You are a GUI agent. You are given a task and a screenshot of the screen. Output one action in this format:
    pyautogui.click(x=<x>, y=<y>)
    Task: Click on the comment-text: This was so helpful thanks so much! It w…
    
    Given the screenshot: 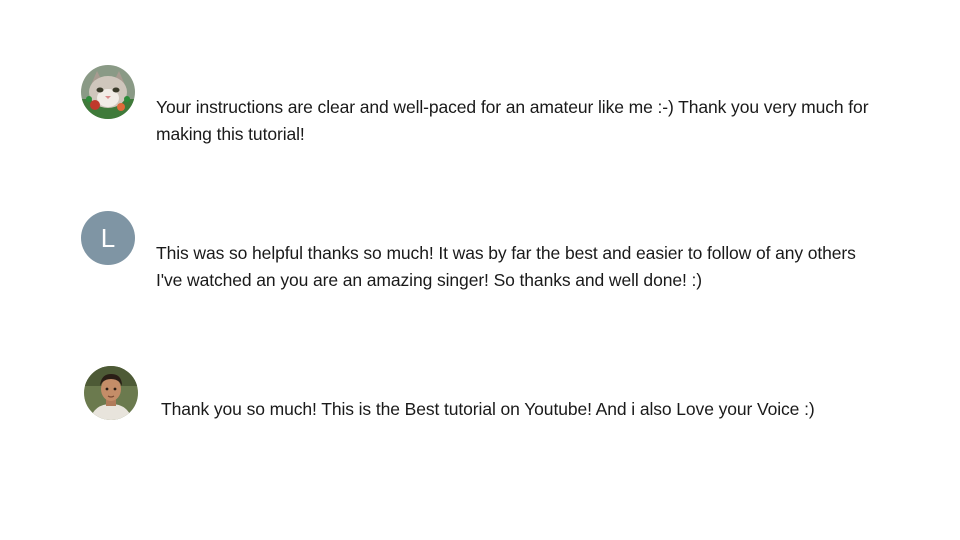 What is the action you would take?
    pyautogui.click(x=506, y=266)
    